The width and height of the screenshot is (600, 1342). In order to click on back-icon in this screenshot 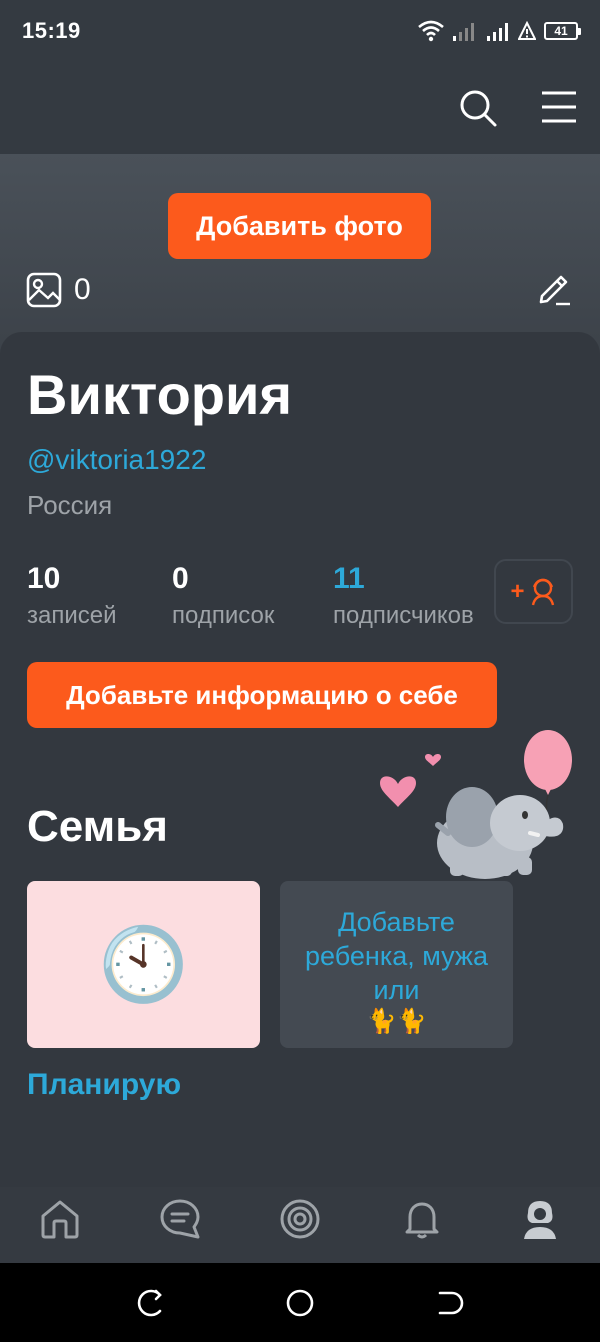, I will do `click(450, 1303)`.